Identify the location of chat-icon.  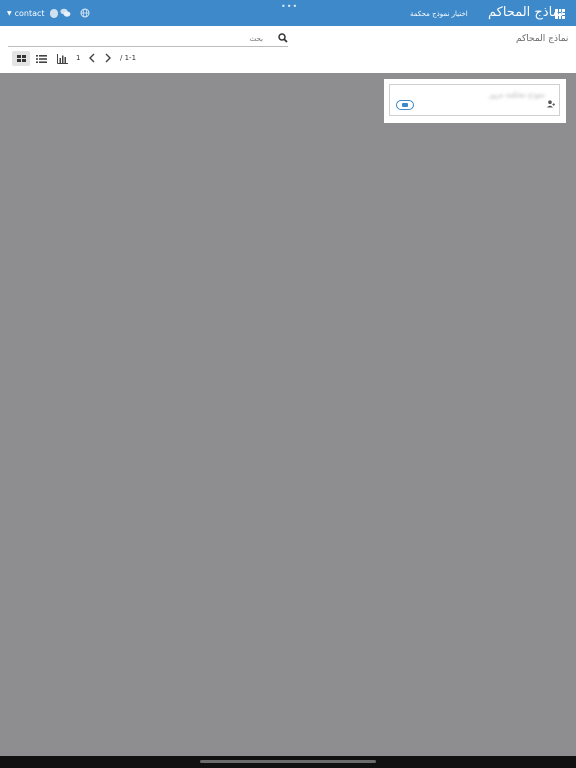
(65, 13).